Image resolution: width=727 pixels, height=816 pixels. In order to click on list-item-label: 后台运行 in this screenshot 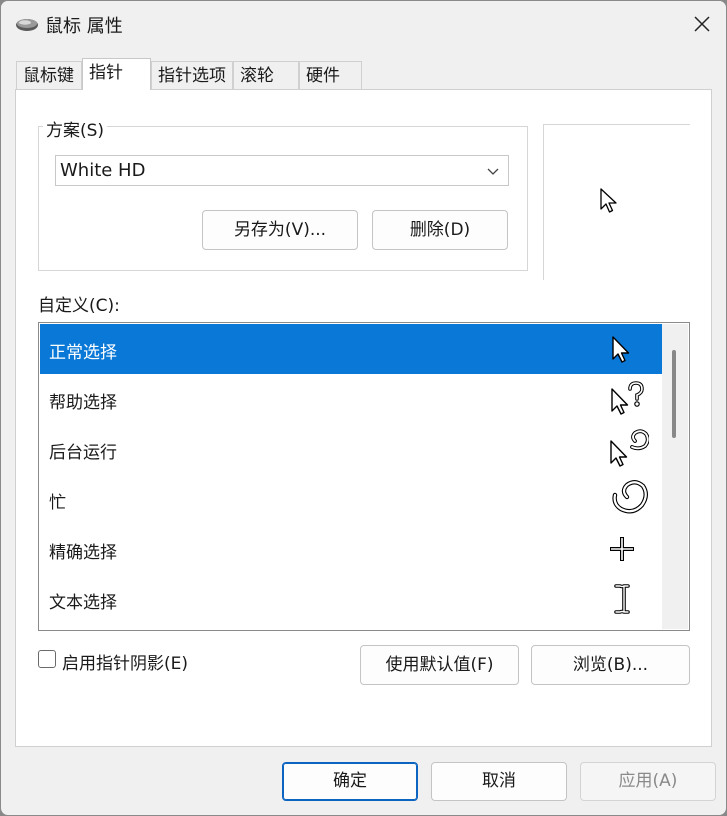, I will do `click(83, 453)`.